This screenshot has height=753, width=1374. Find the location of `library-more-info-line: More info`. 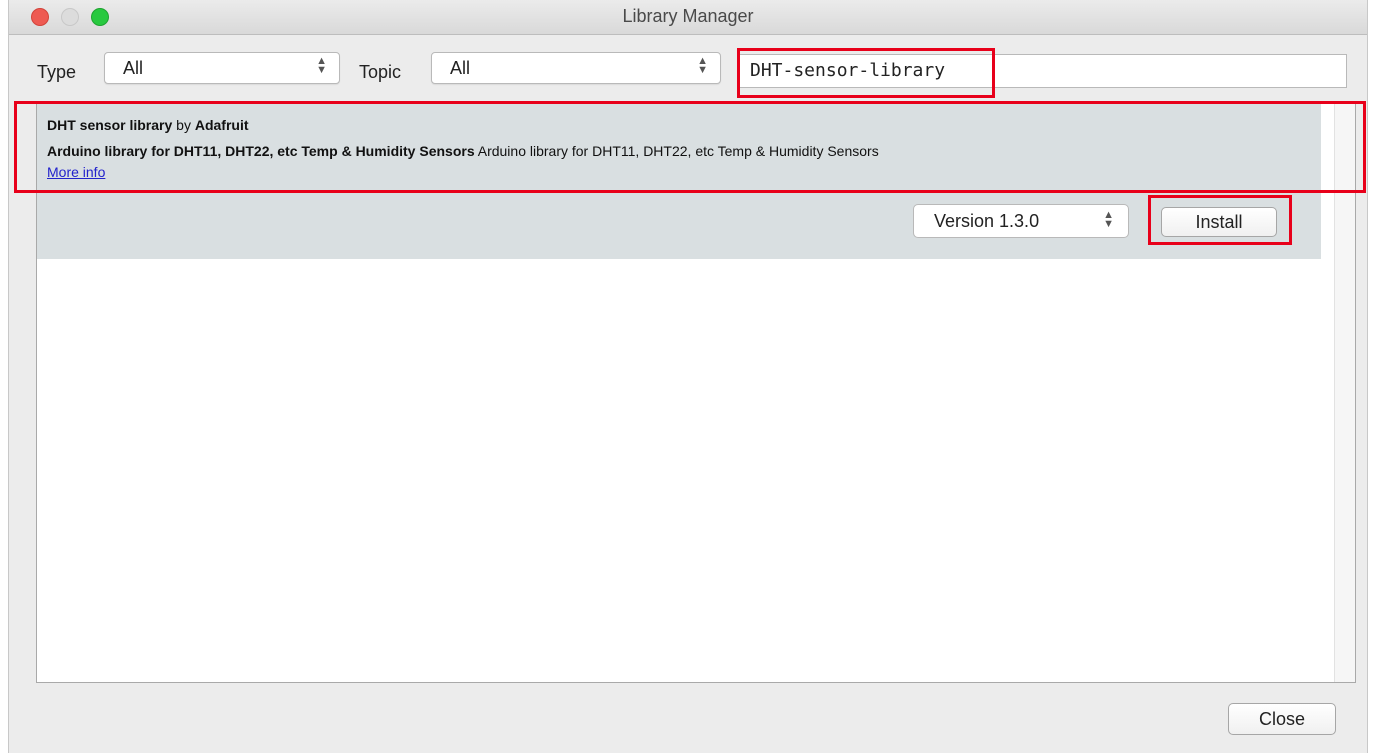

library-more-info-line: More info is located at coordinates (76, 172).